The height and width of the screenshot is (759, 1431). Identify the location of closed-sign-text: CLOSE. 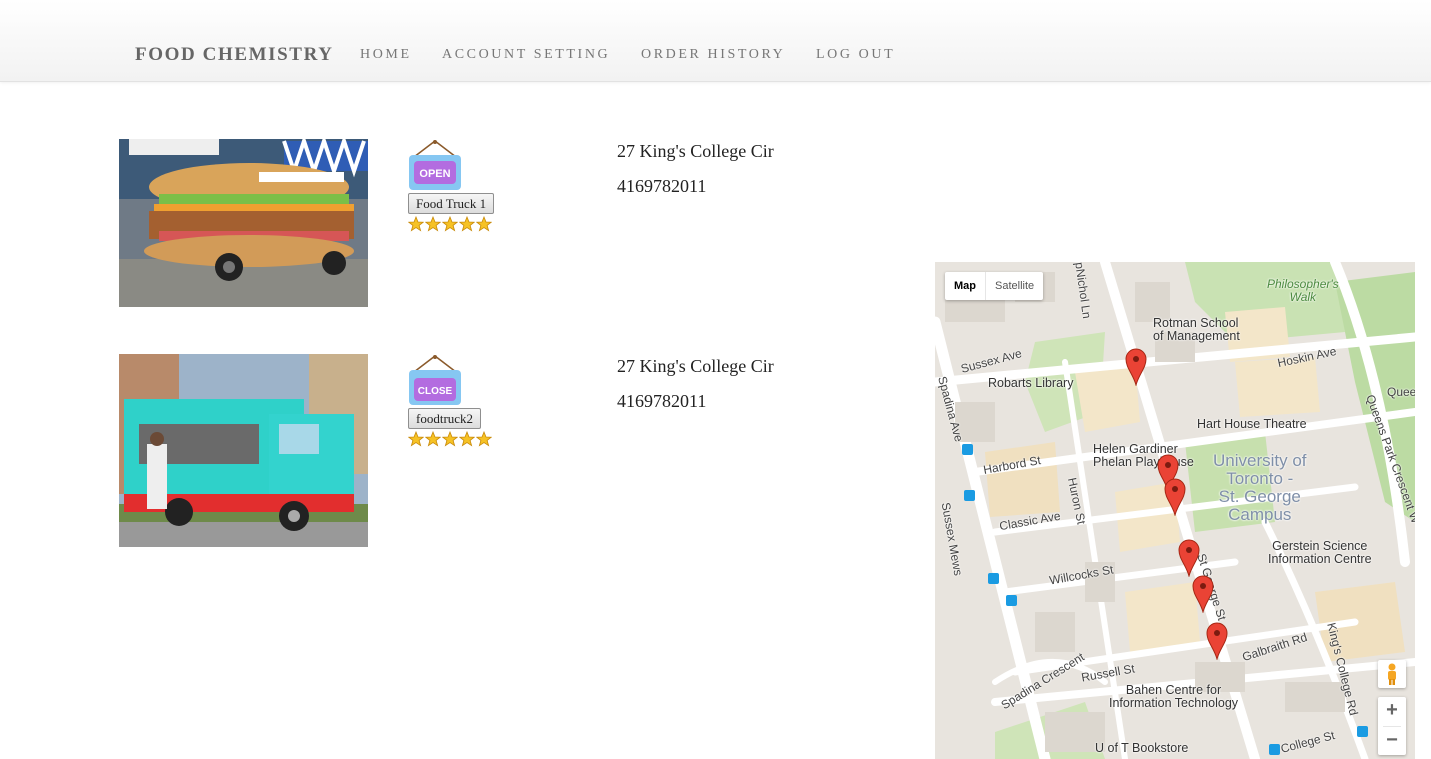
(435, 391).